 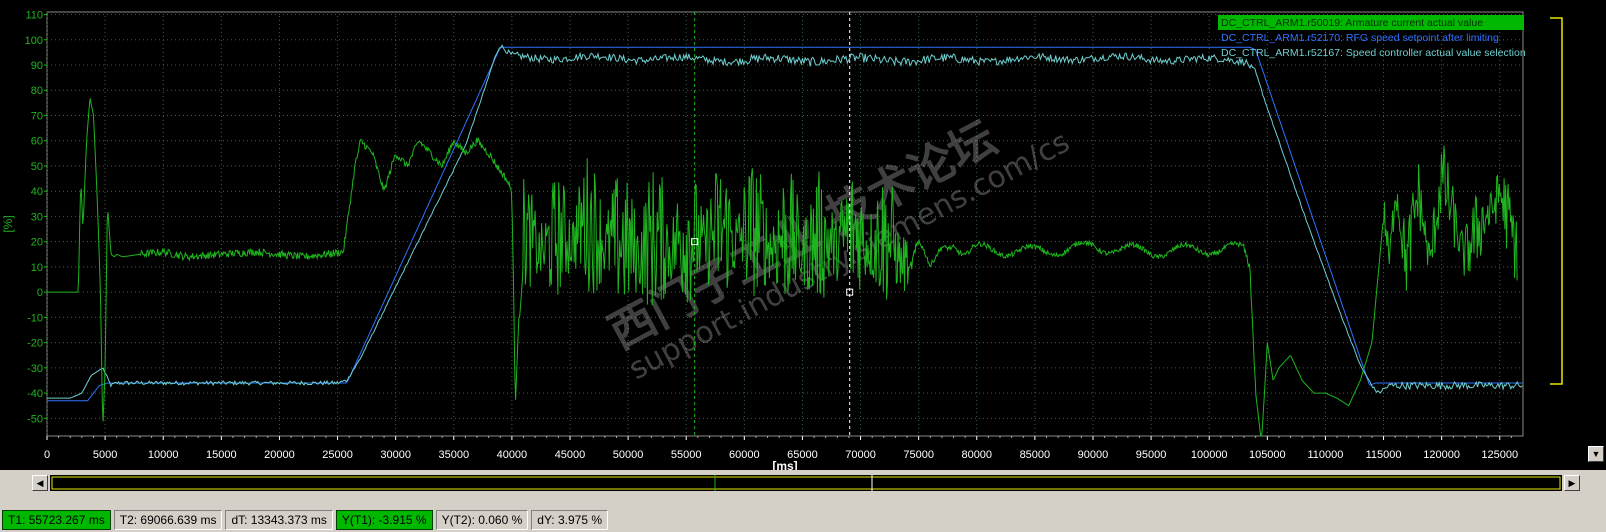 I want to click on scroll-thumb, so click(x=806, y=483).